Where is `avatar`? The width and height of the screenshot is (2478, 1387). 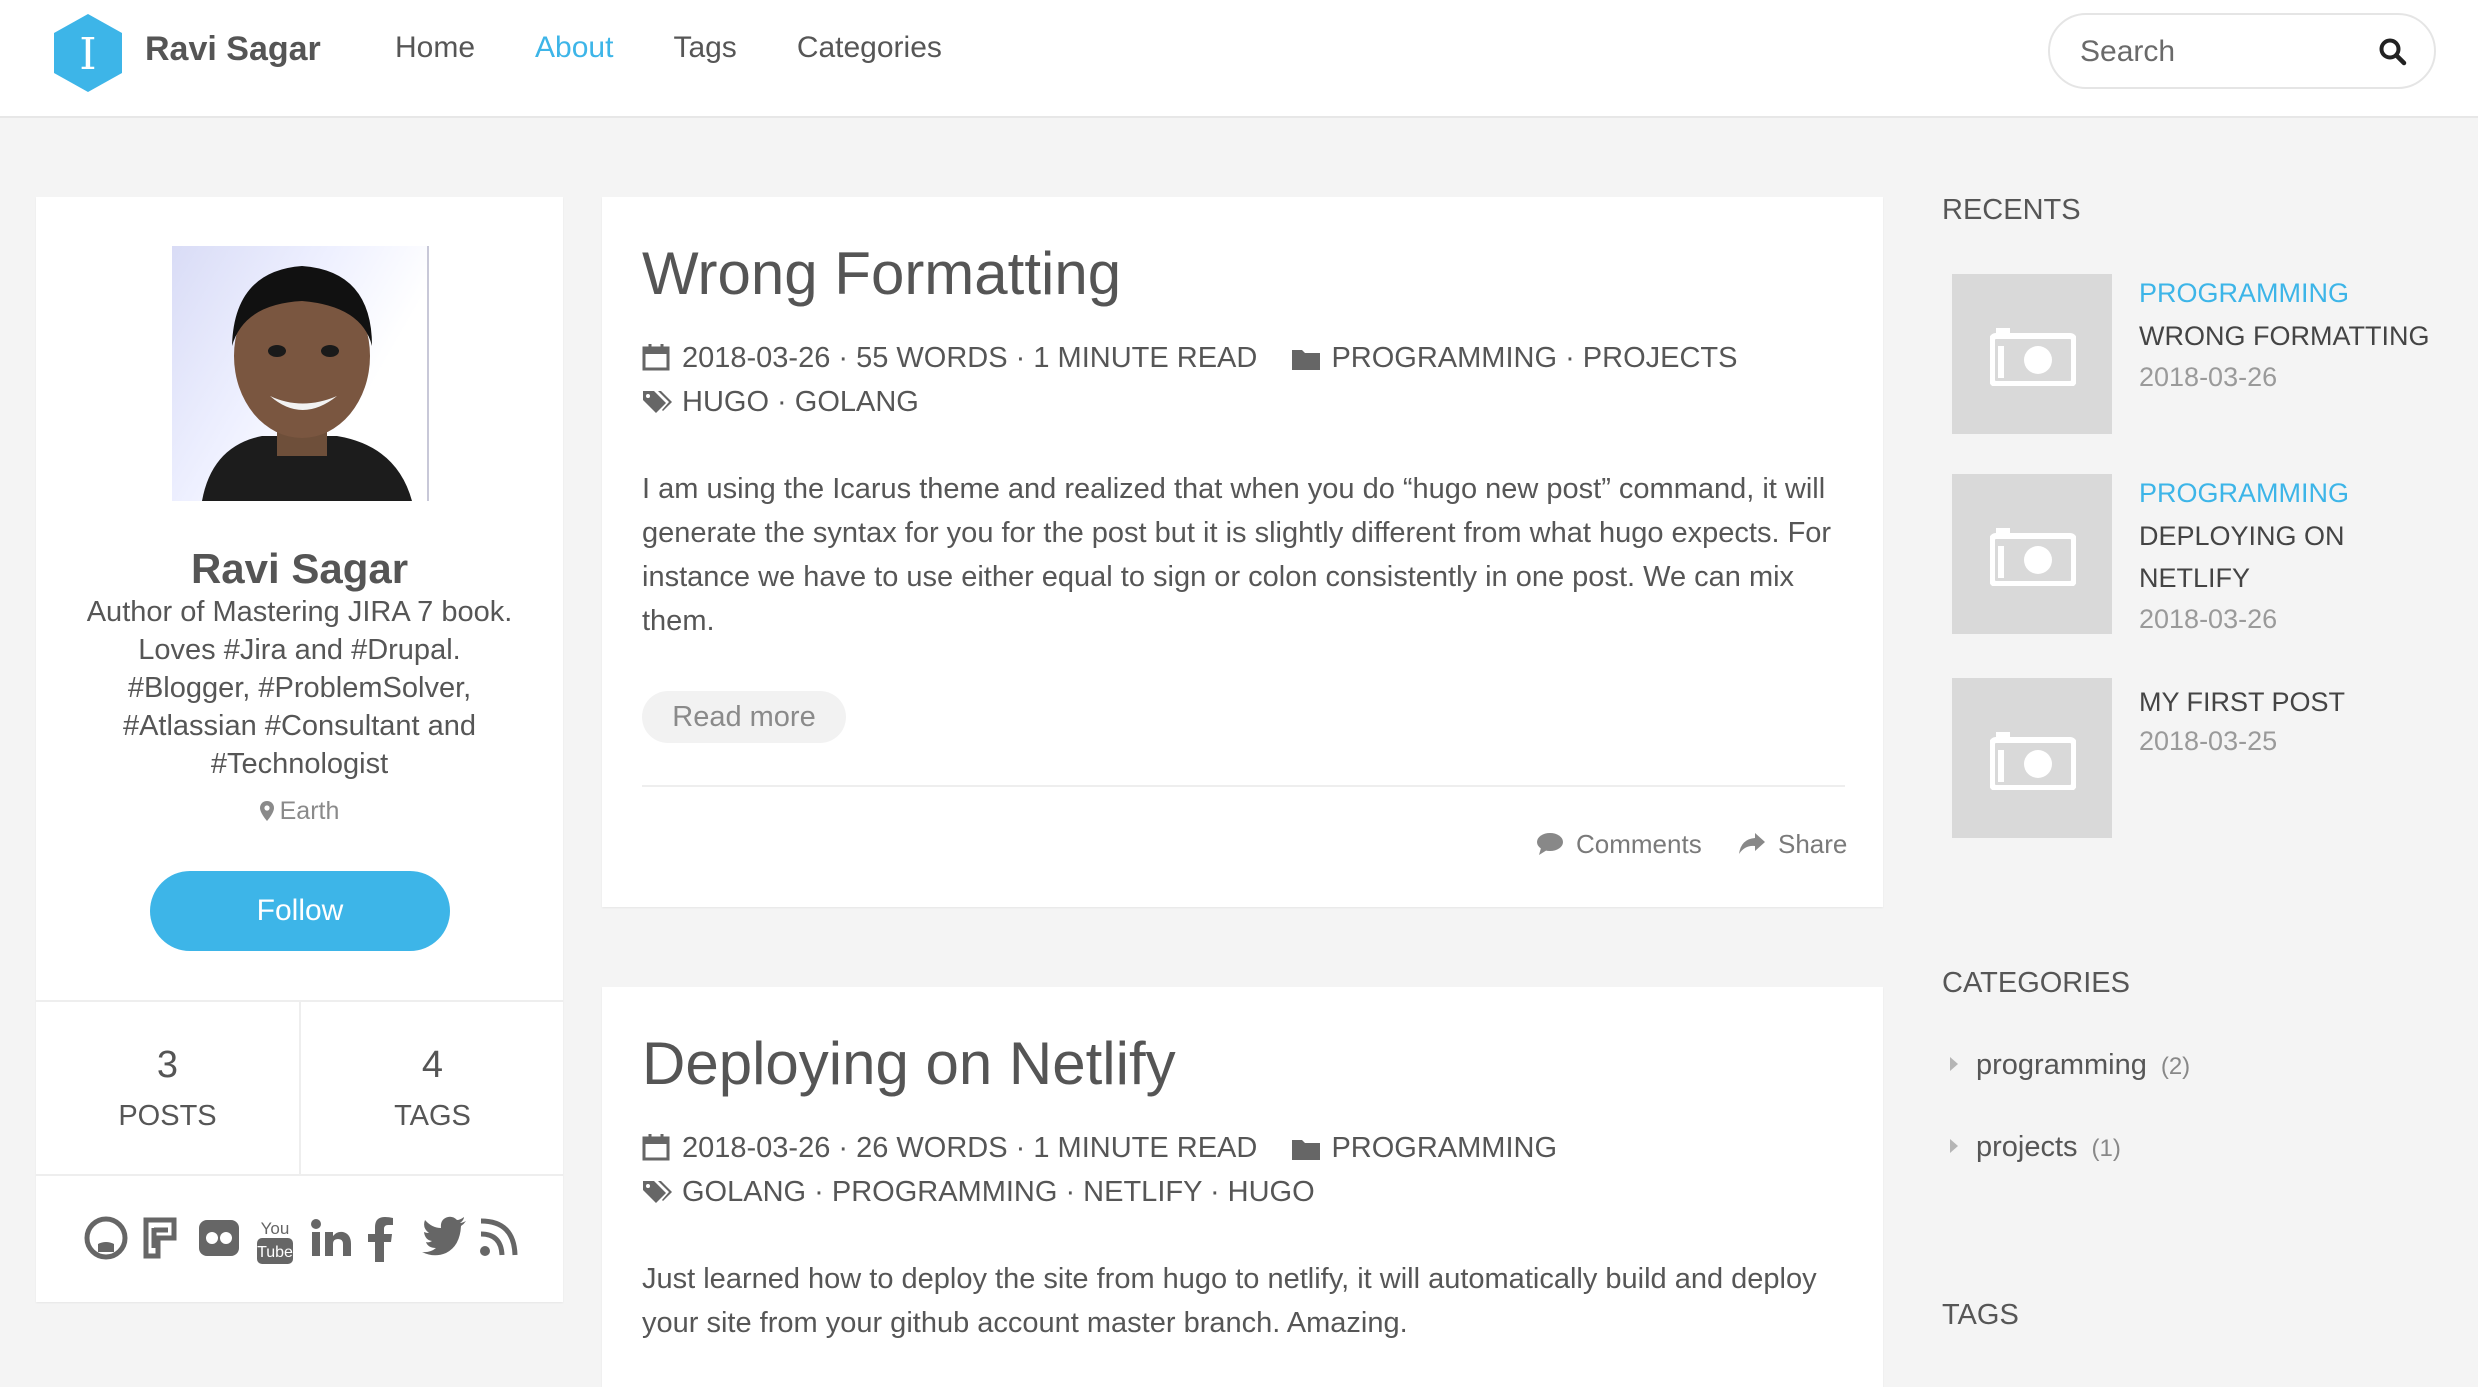
avatar is located at coordinates (300, 373).